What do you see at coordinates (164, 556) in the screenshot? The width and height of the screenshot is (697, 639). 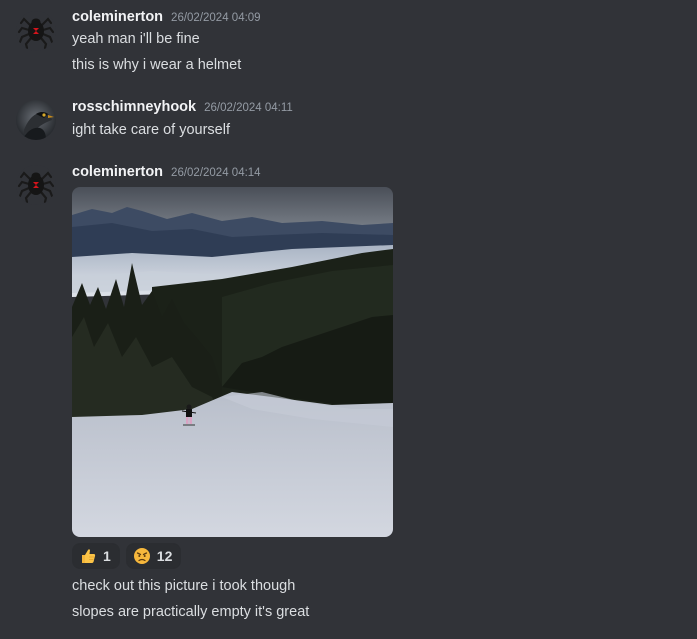 I see `reaction-count: 12` at bounding box center [164, 556].